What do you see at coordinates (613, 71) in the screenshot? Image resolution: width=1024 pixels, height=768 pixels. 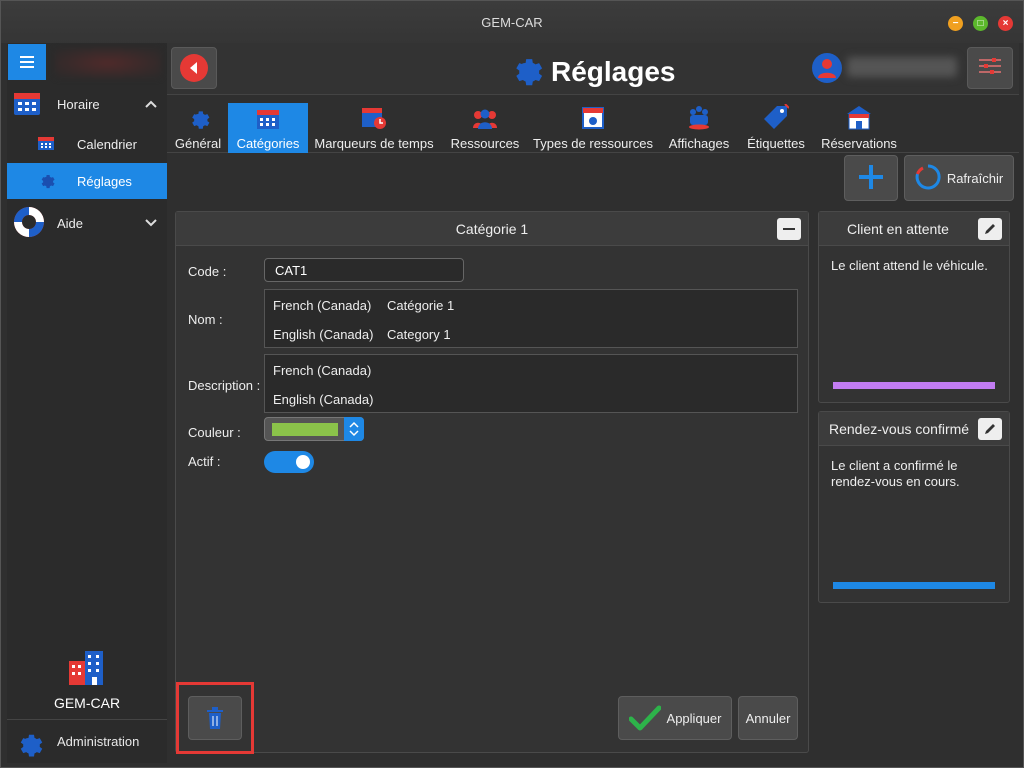 I see `page-title: Réglages` at bounding box center [613, 71].